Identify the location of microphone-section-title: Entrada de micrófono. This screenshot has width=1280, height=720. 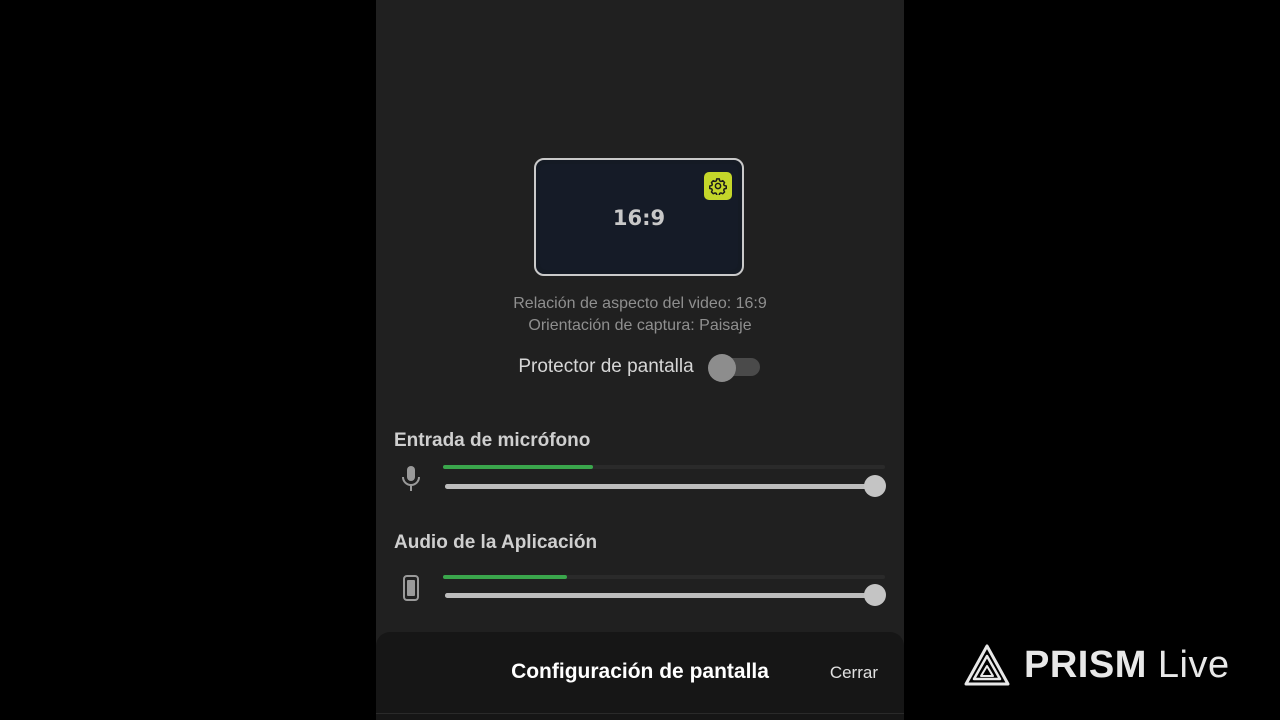
(492, 440).